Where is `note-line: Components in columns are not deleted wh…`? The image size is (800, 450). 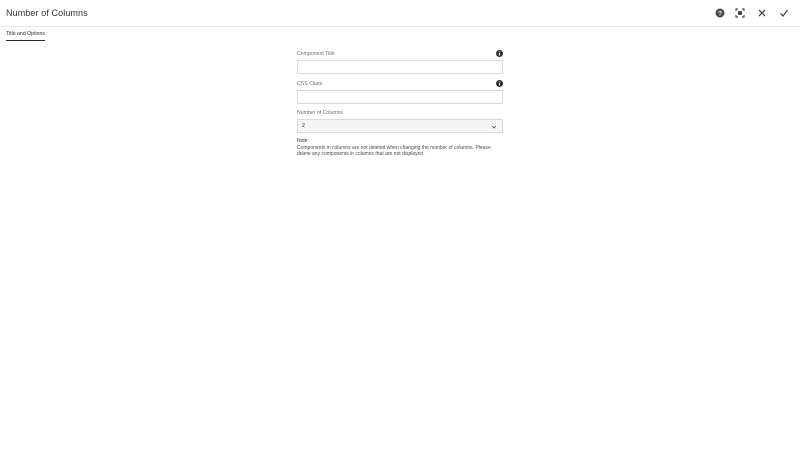
note-line: Components in columns are not deleted wh… is located at coordinates (394, 147).